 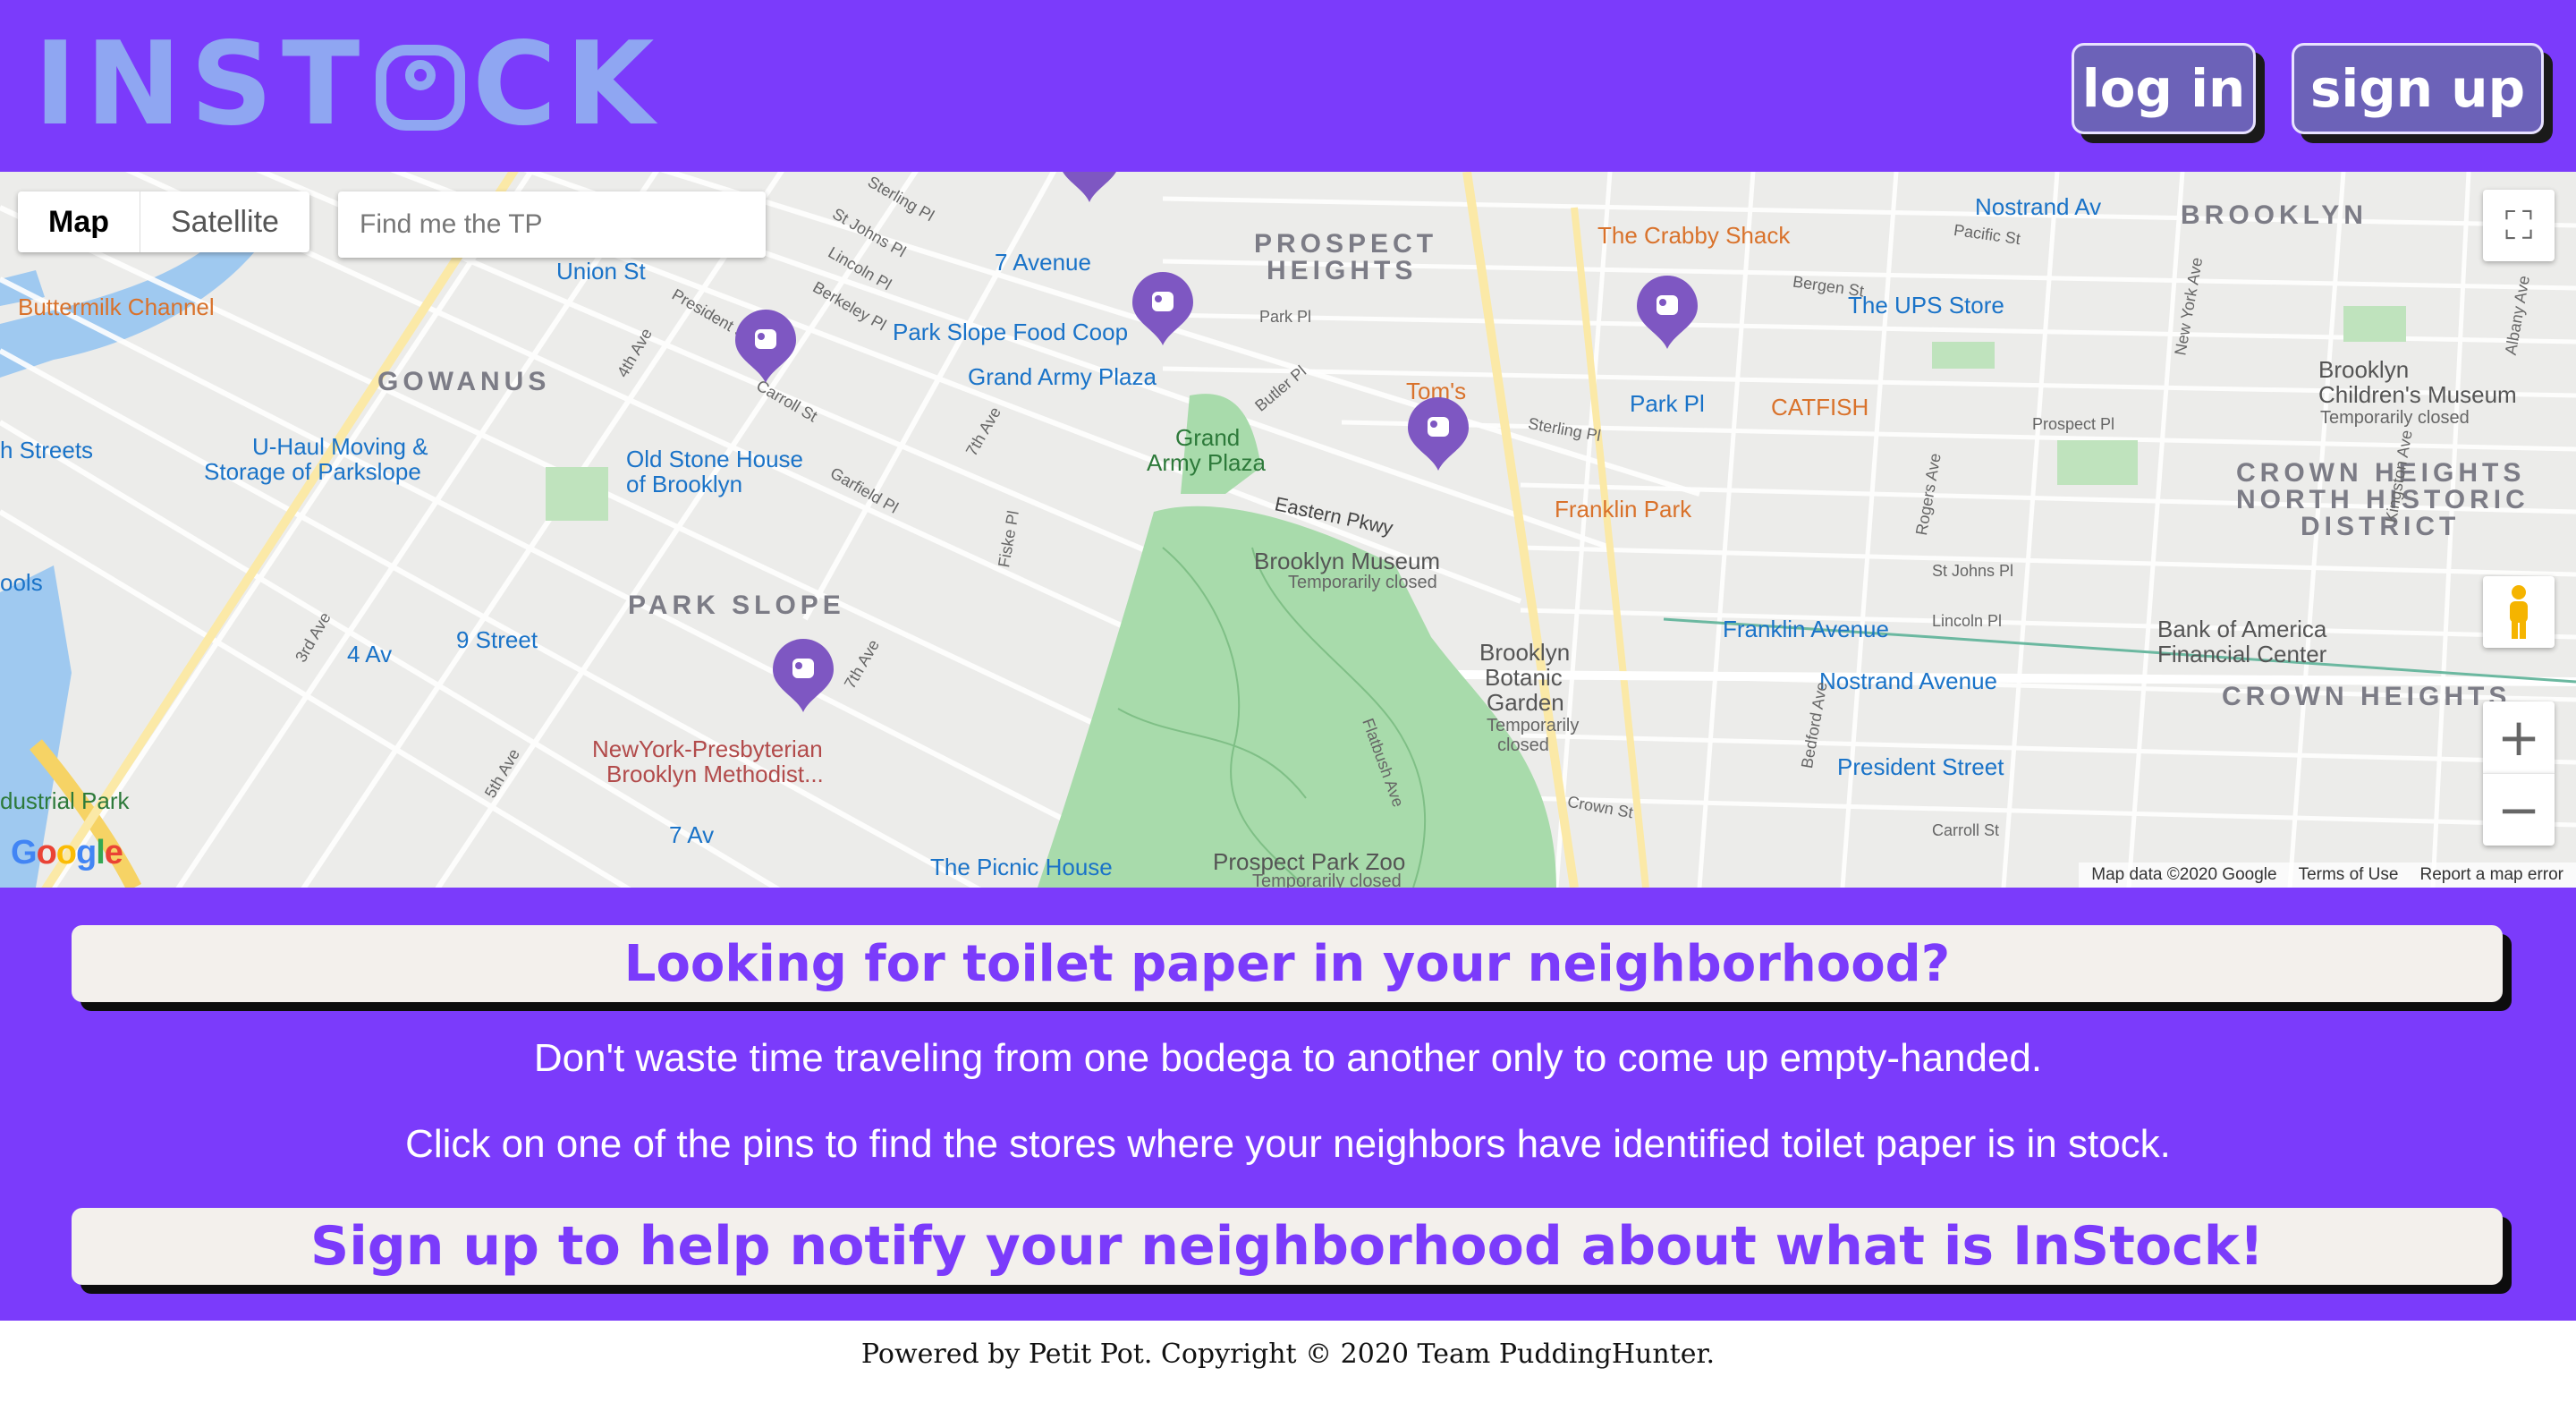 What do you see at coordinates (420, 85) in the screenshot?
I see `toilet-roll-icon` at bounding box center [420, 85].